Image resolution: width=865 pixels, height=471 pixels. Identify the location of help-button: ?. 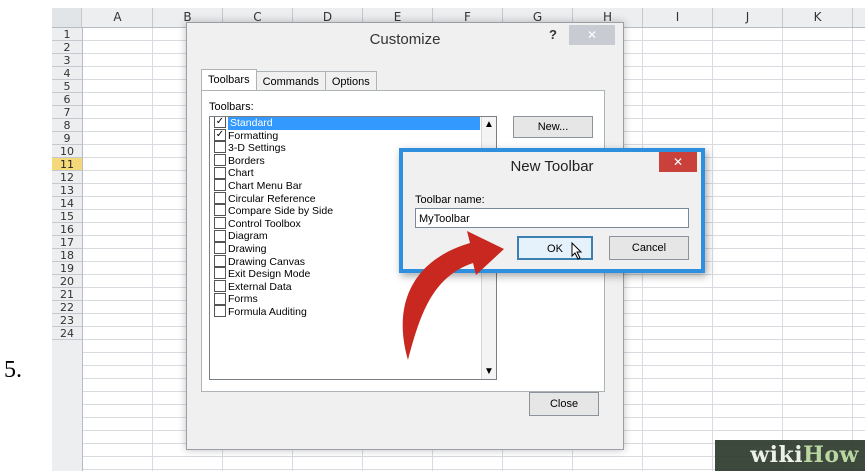
(553, 34).